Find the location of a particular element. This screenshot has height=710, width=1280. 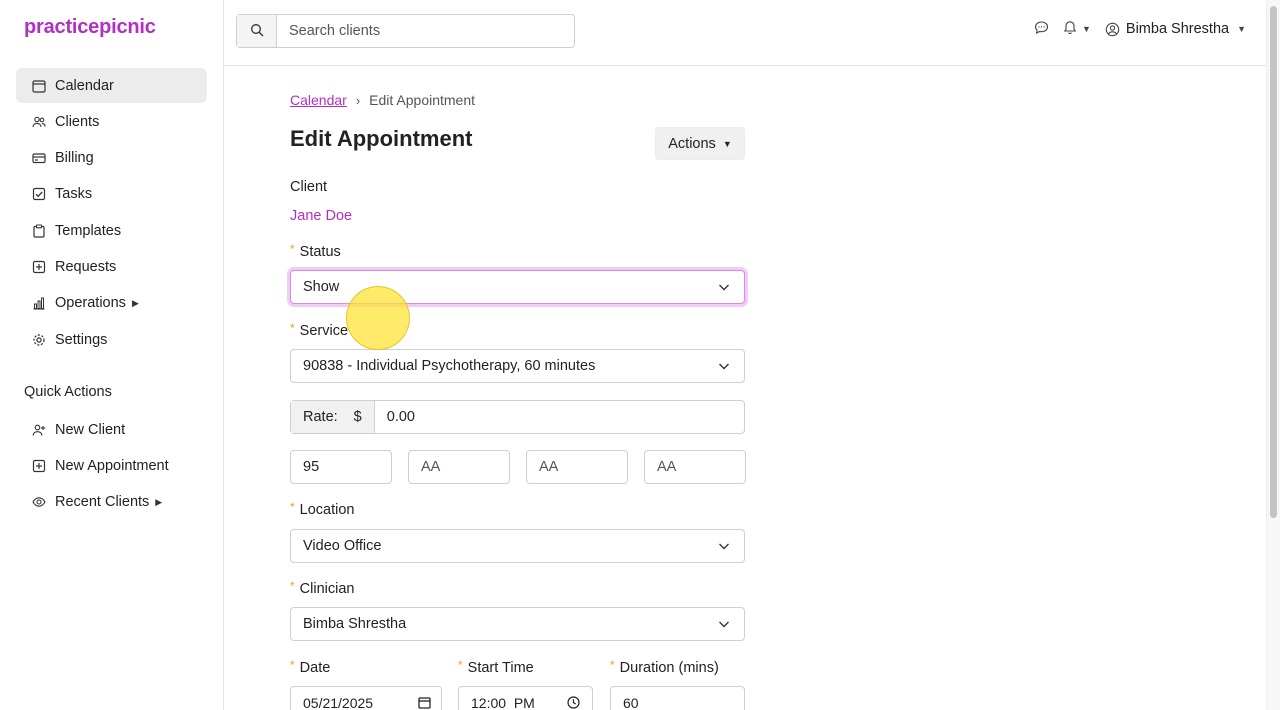

quick-action-new-appointment: New Appointment is located at coordinates (111, 465).